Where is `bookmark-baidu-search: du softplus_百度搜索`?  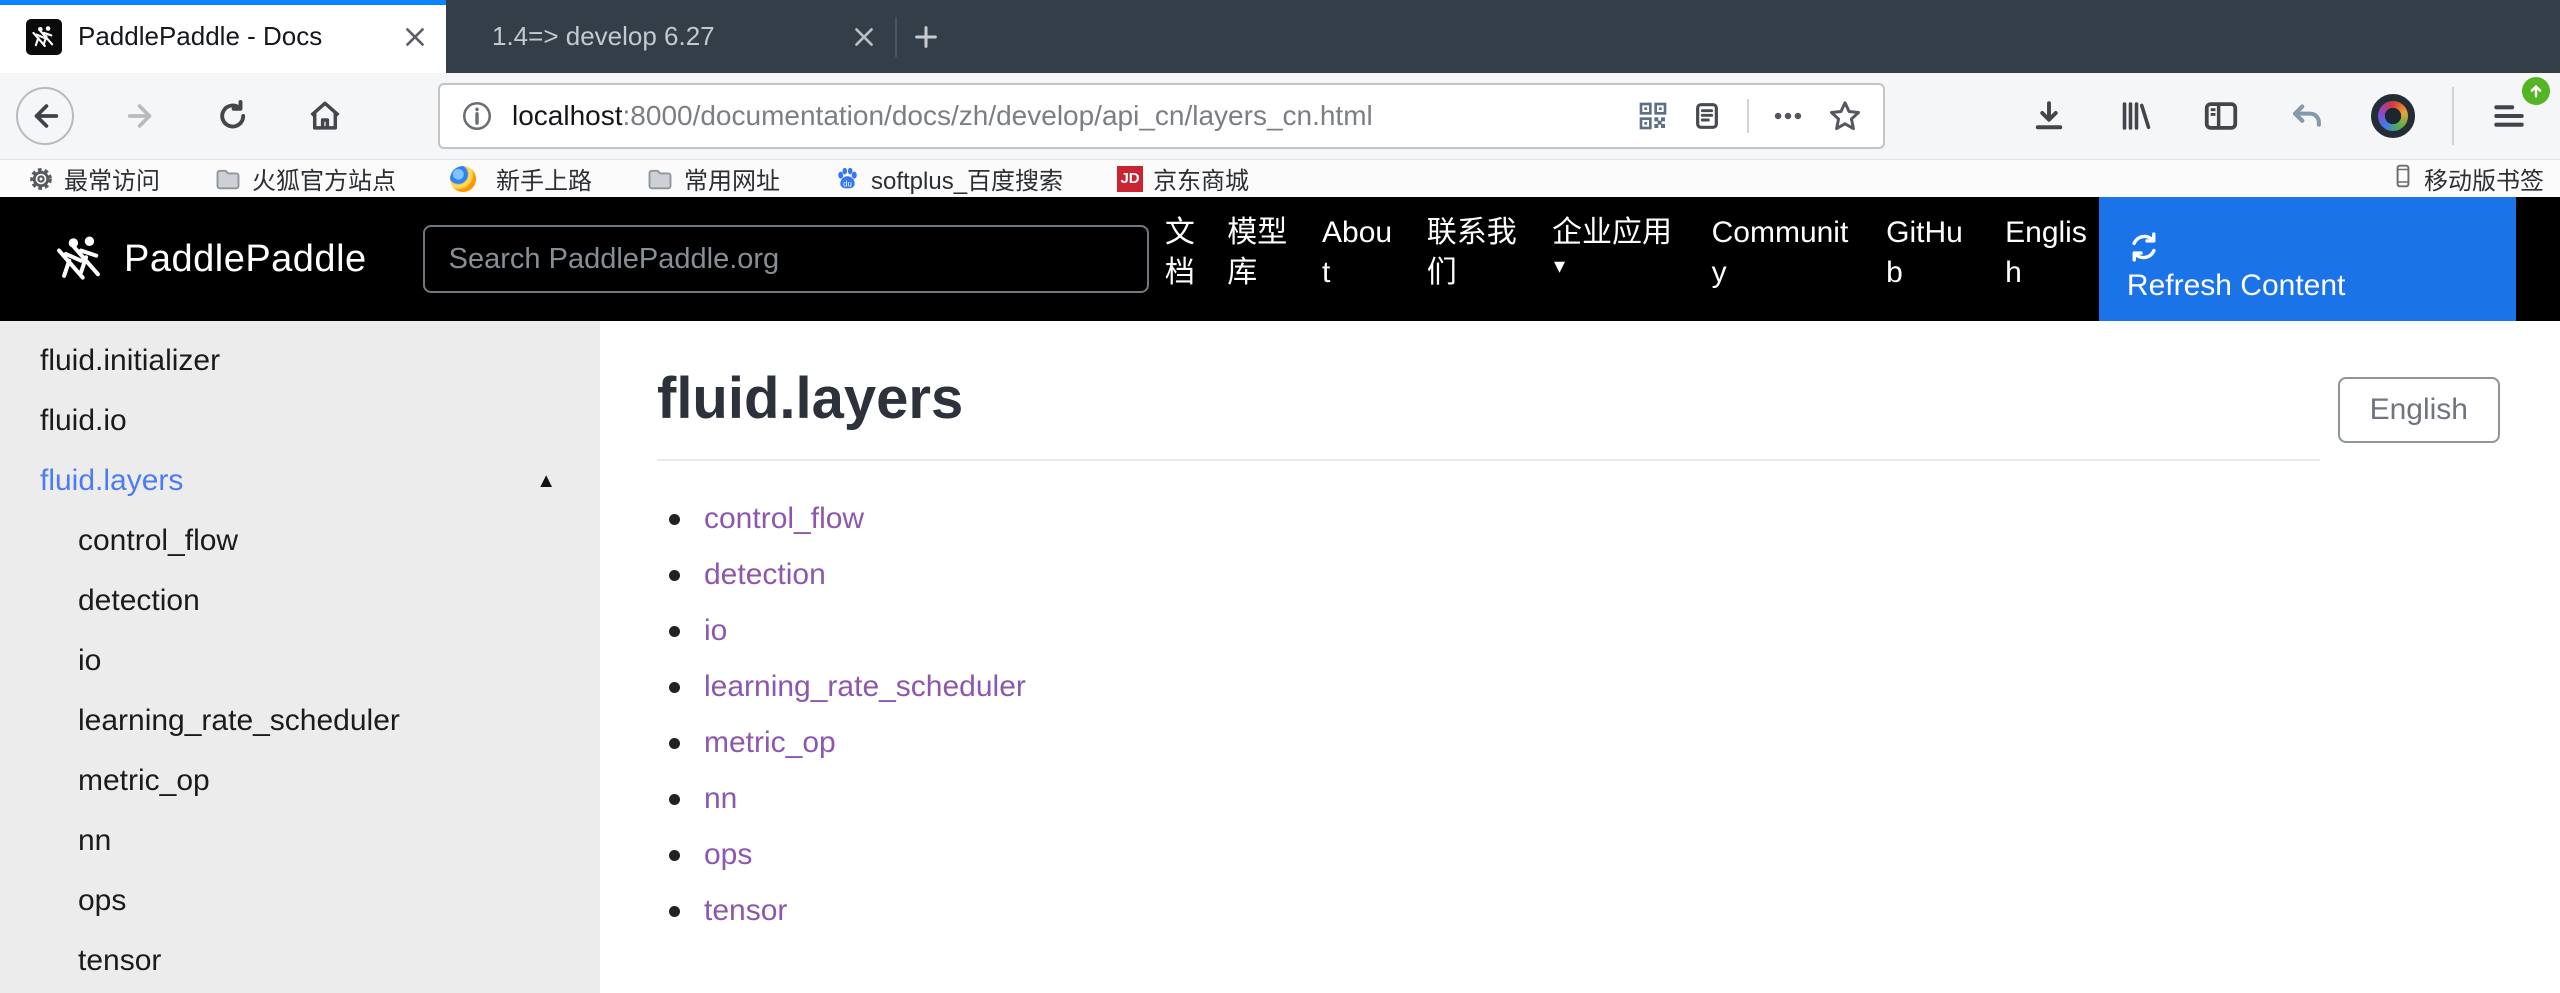 bookmark-baidu-search: du softplus_百度搜索 is located at coordinates (948, 178).